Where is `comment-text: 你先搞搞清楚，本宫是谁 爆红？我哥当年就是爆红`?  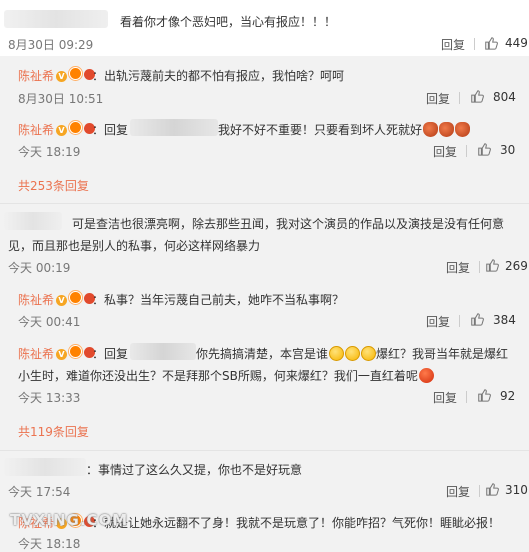
comment-text: 你先搞搞清楚，本宫是谁 爆红？我哥当年就是爆红 is located at coordinates (352, 353).